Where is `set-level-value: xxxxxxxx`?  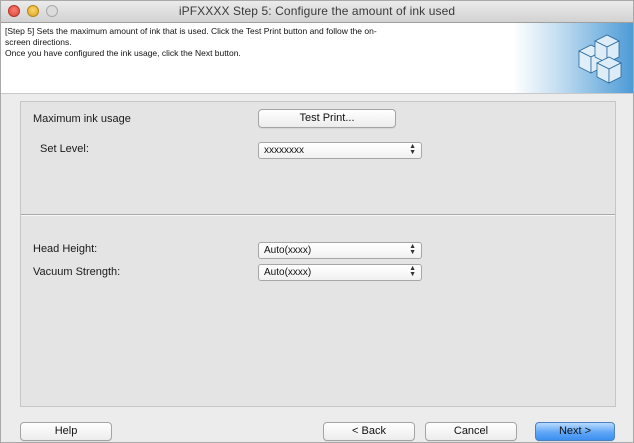 set-level-value: xxxxxxxx is located at coordinates (284, 150).